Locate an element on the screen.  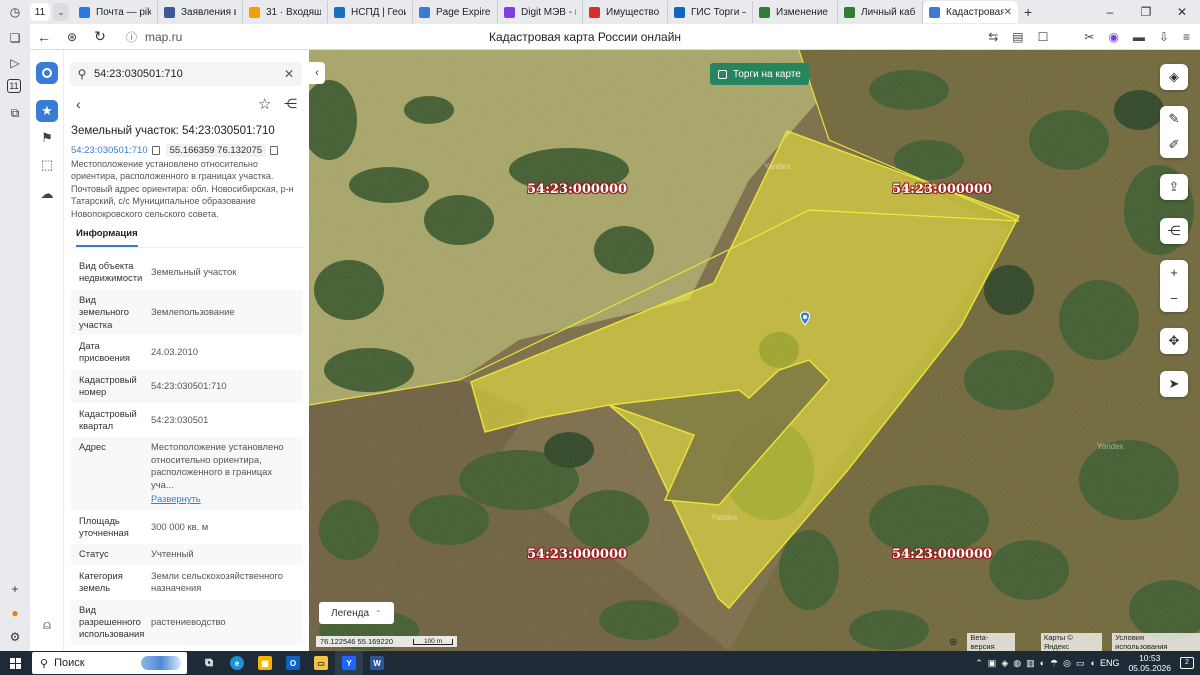
minimize-panel-icon: ▬ is located at coordinates (1139, 37).